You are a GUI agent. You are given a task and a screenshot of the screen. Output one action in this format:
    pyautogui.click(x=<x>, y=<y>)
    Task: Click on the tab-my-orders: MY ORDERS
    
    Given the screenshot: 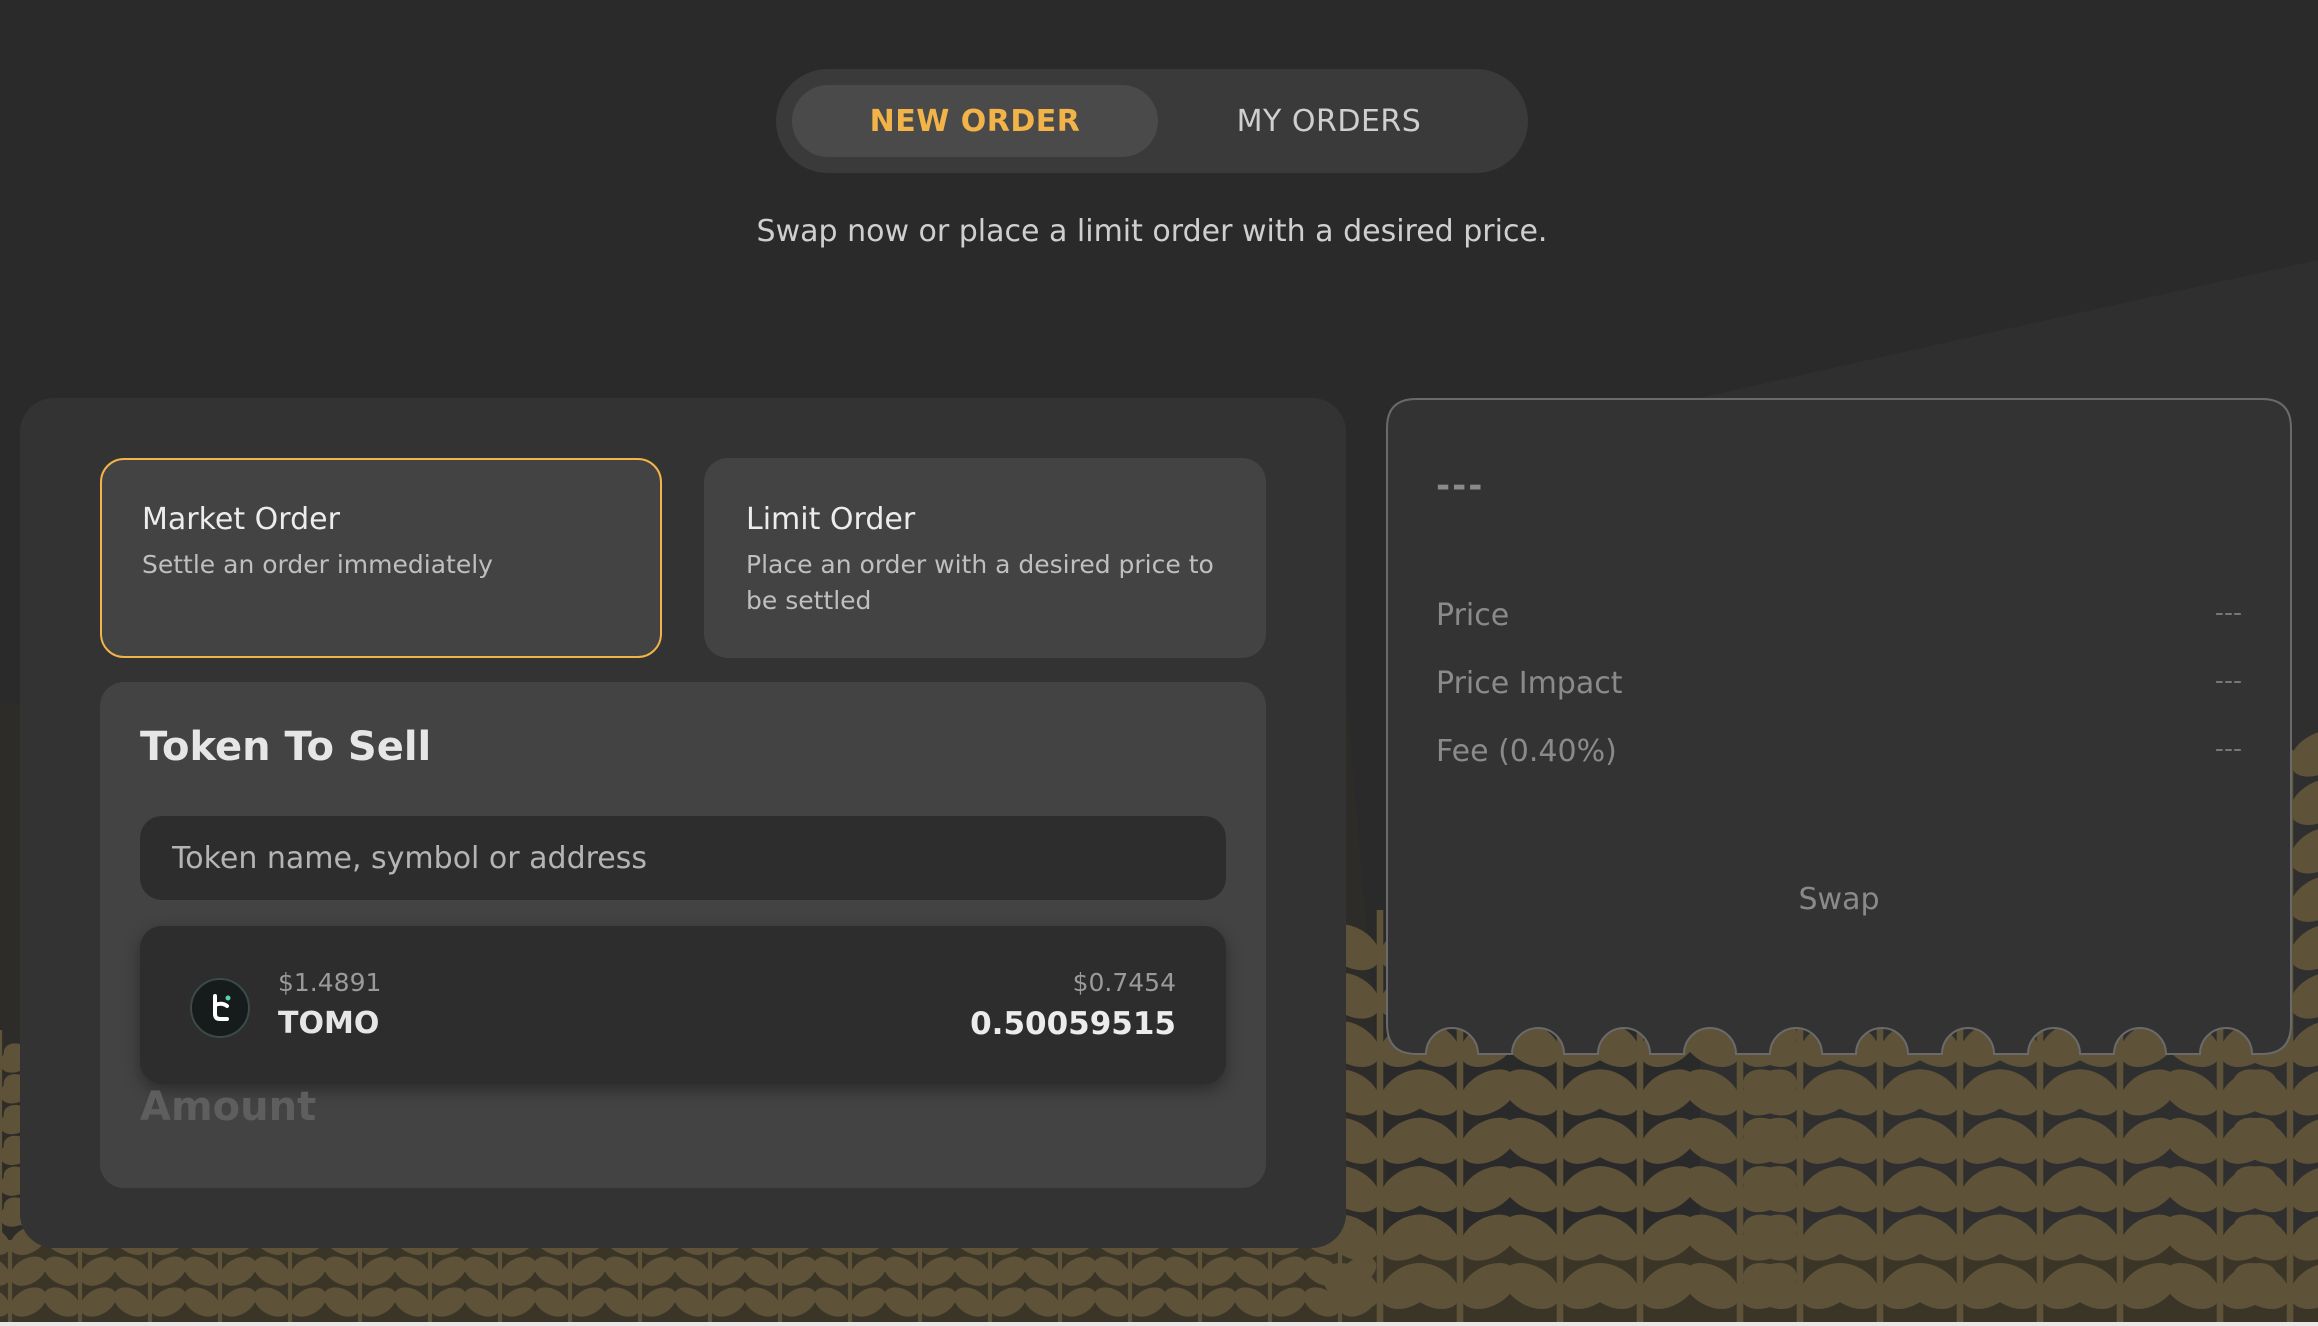 What is the action you would take?
    pyautogui.click(x=1329, y=121)
    